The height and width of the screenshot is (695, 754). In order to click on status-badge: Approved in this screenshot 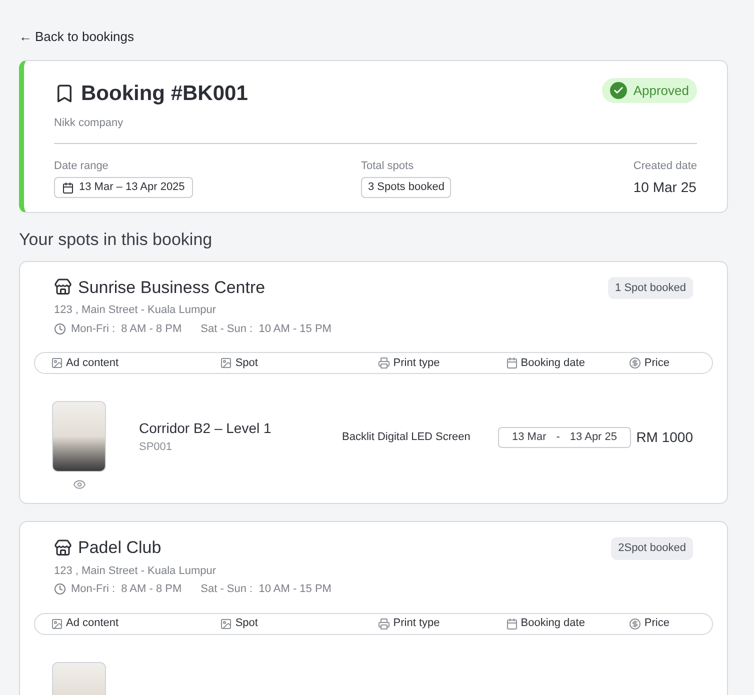, I will do `click(649, 90)`.